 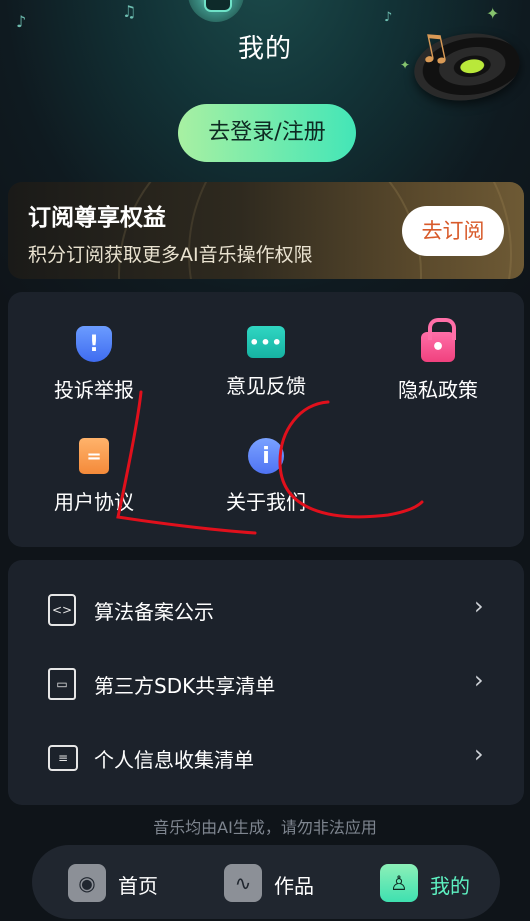 What do you see at coordinates (94, 476) in the screenshot?
I see `grid-item-user-agreement: = 用户协议` at bounding box center [94, 476].